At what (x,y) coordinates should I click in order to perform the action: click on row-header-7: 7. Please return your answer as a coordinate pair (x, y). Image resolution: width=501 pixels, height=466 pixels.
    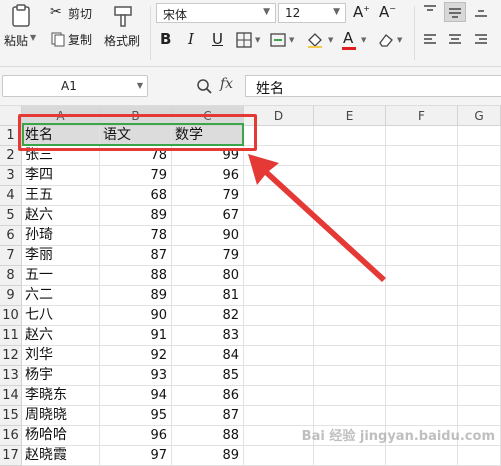
    Looking at the image, I should click on (11, 256).